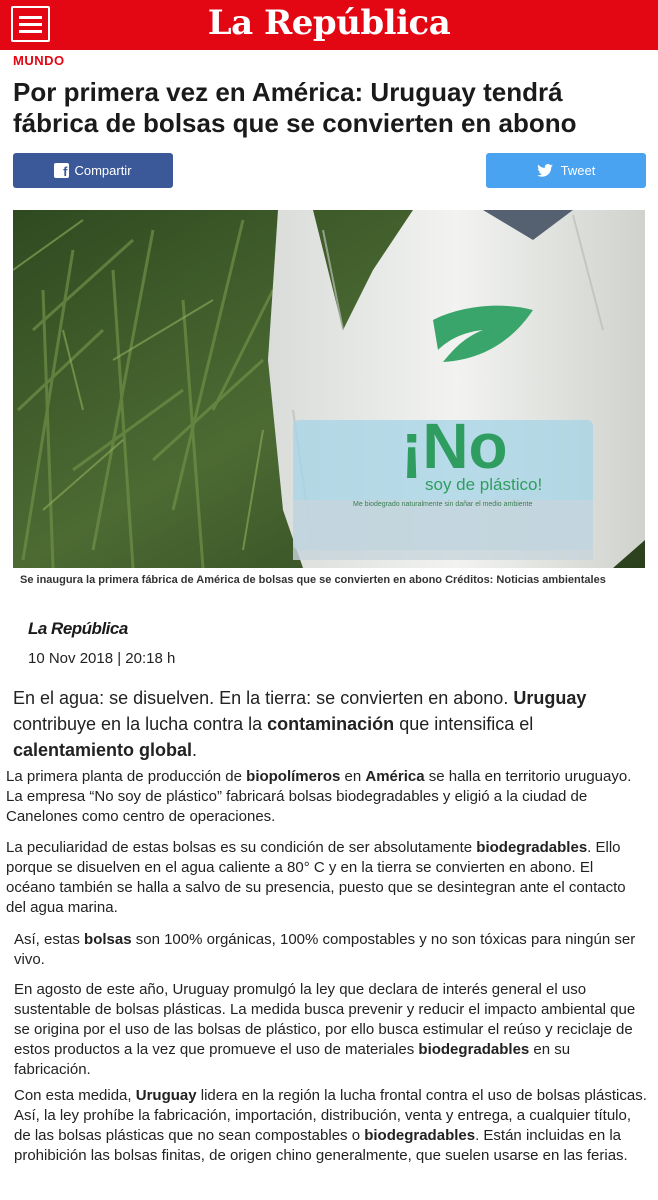 The image size is (658, 1200). I want to click on keyword-link: bolsas, so click(108, 939).